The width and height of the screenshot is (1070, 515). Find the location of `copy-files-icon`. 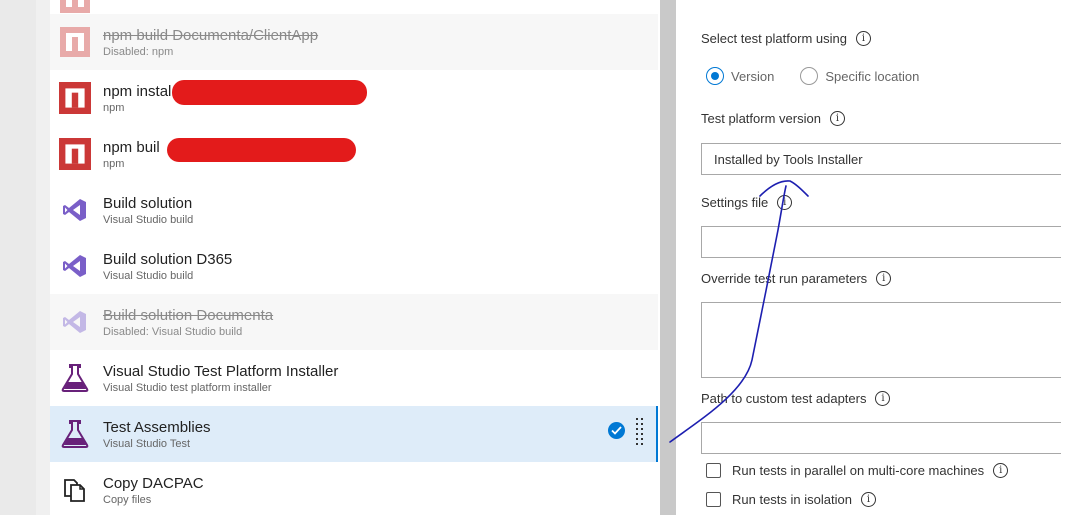

copy-files-icon is located at coordinates (75, 490).